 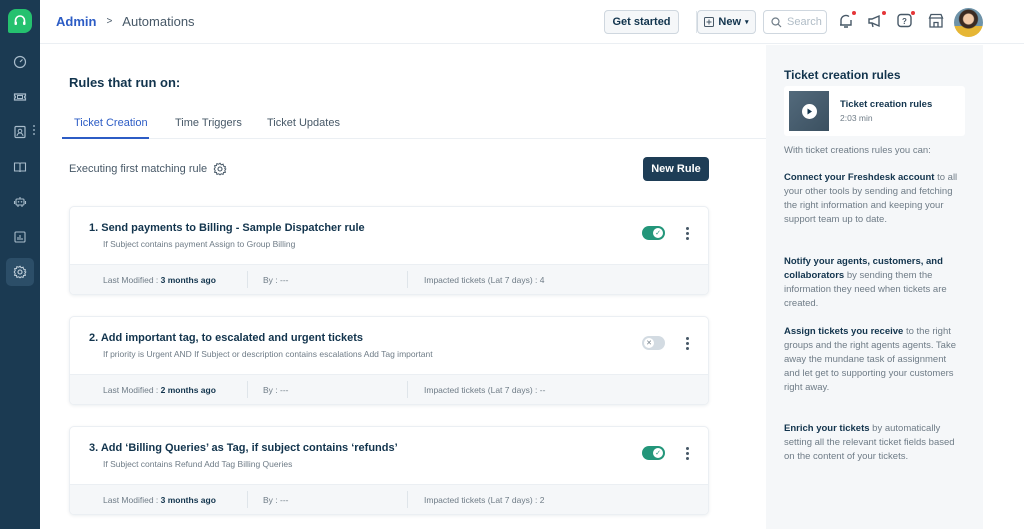 I want to click on last-modified-value: 2 months ago, so click(x=188, y=390).